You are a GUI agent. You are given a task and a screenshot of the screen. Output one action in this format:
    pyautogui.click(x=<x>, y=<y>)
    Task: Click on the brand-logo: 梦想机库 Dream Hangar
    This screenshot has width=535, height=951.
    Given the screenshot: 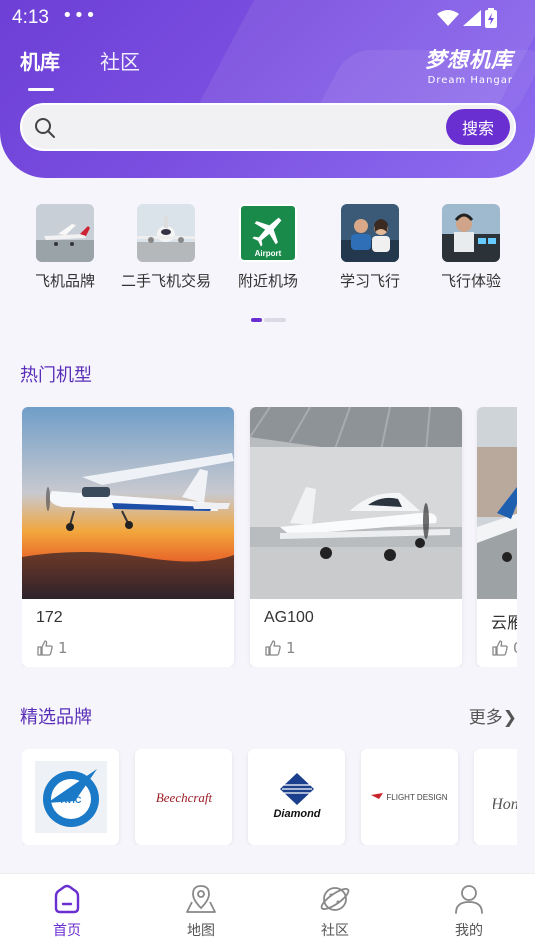 What is the action you would take?
    pyautogui.click(x=469, y=65)
    